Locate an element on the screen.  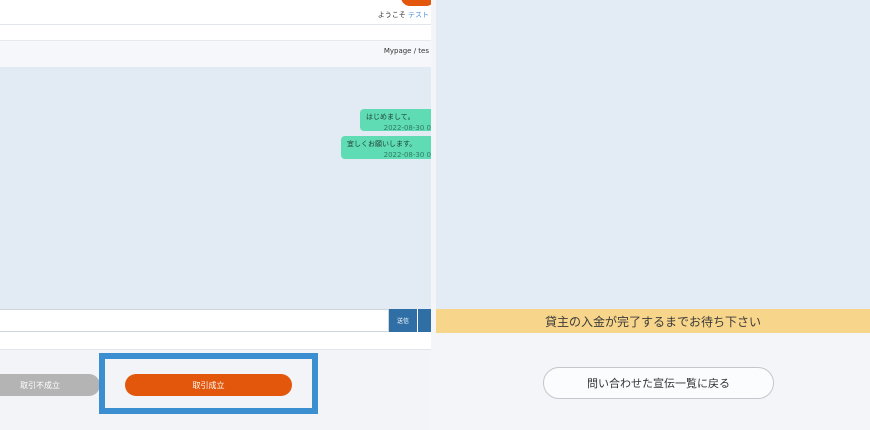
message-input is located at coordinates (194, 320).